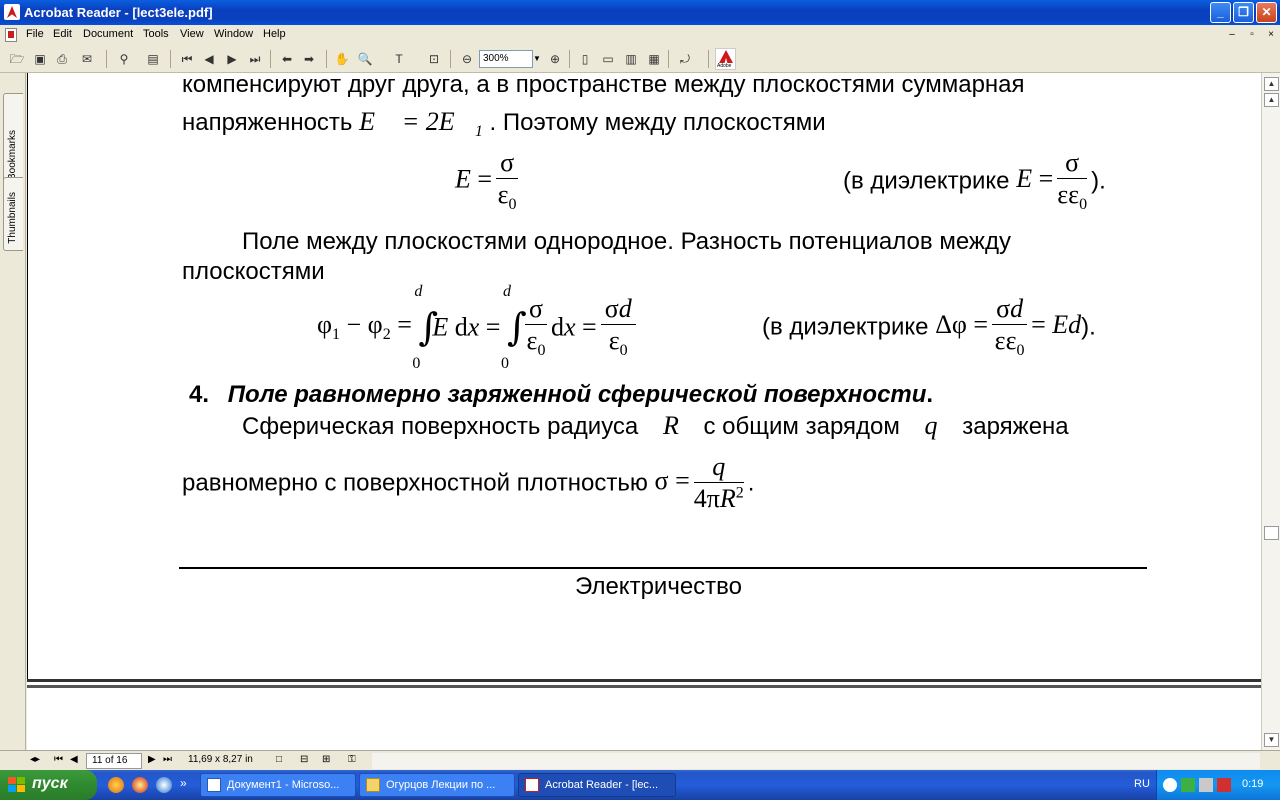  What do you see at coordinates (685, 59) in the screenshot?
I see `rotate-view-icon: ⤾` at bounding box center [685, 59].